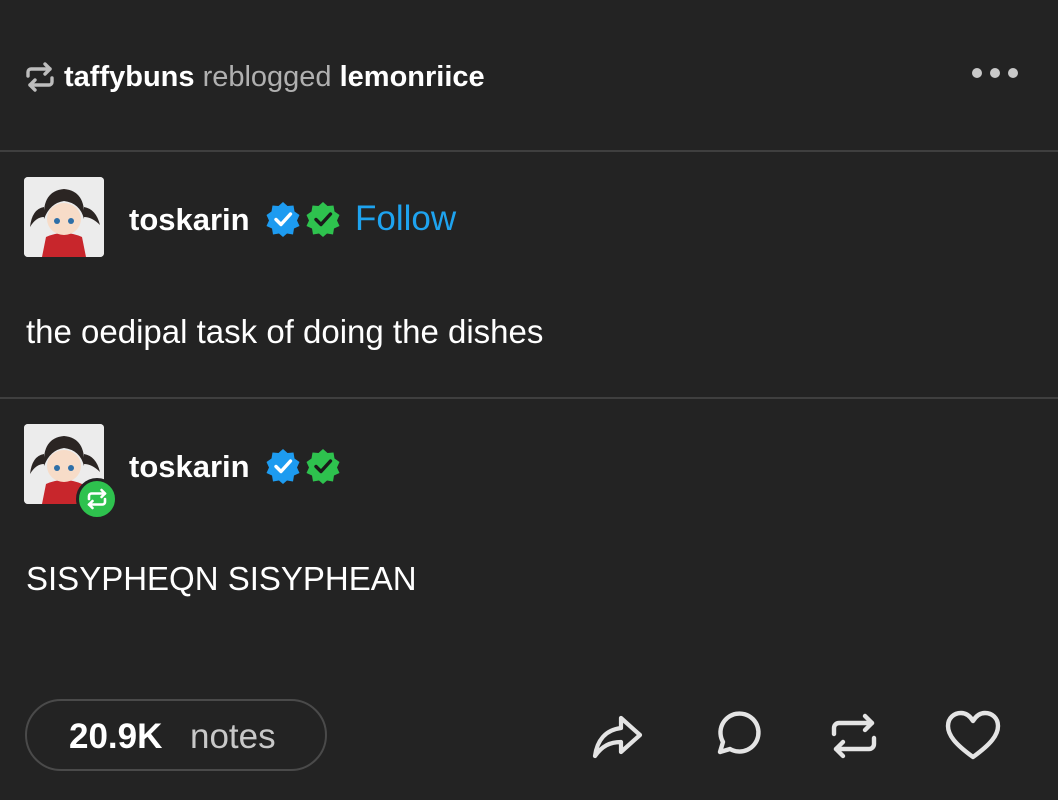  Describe the element at coordinates (233, 736) in the screenshot. I see `notes-label: notes` at that location.